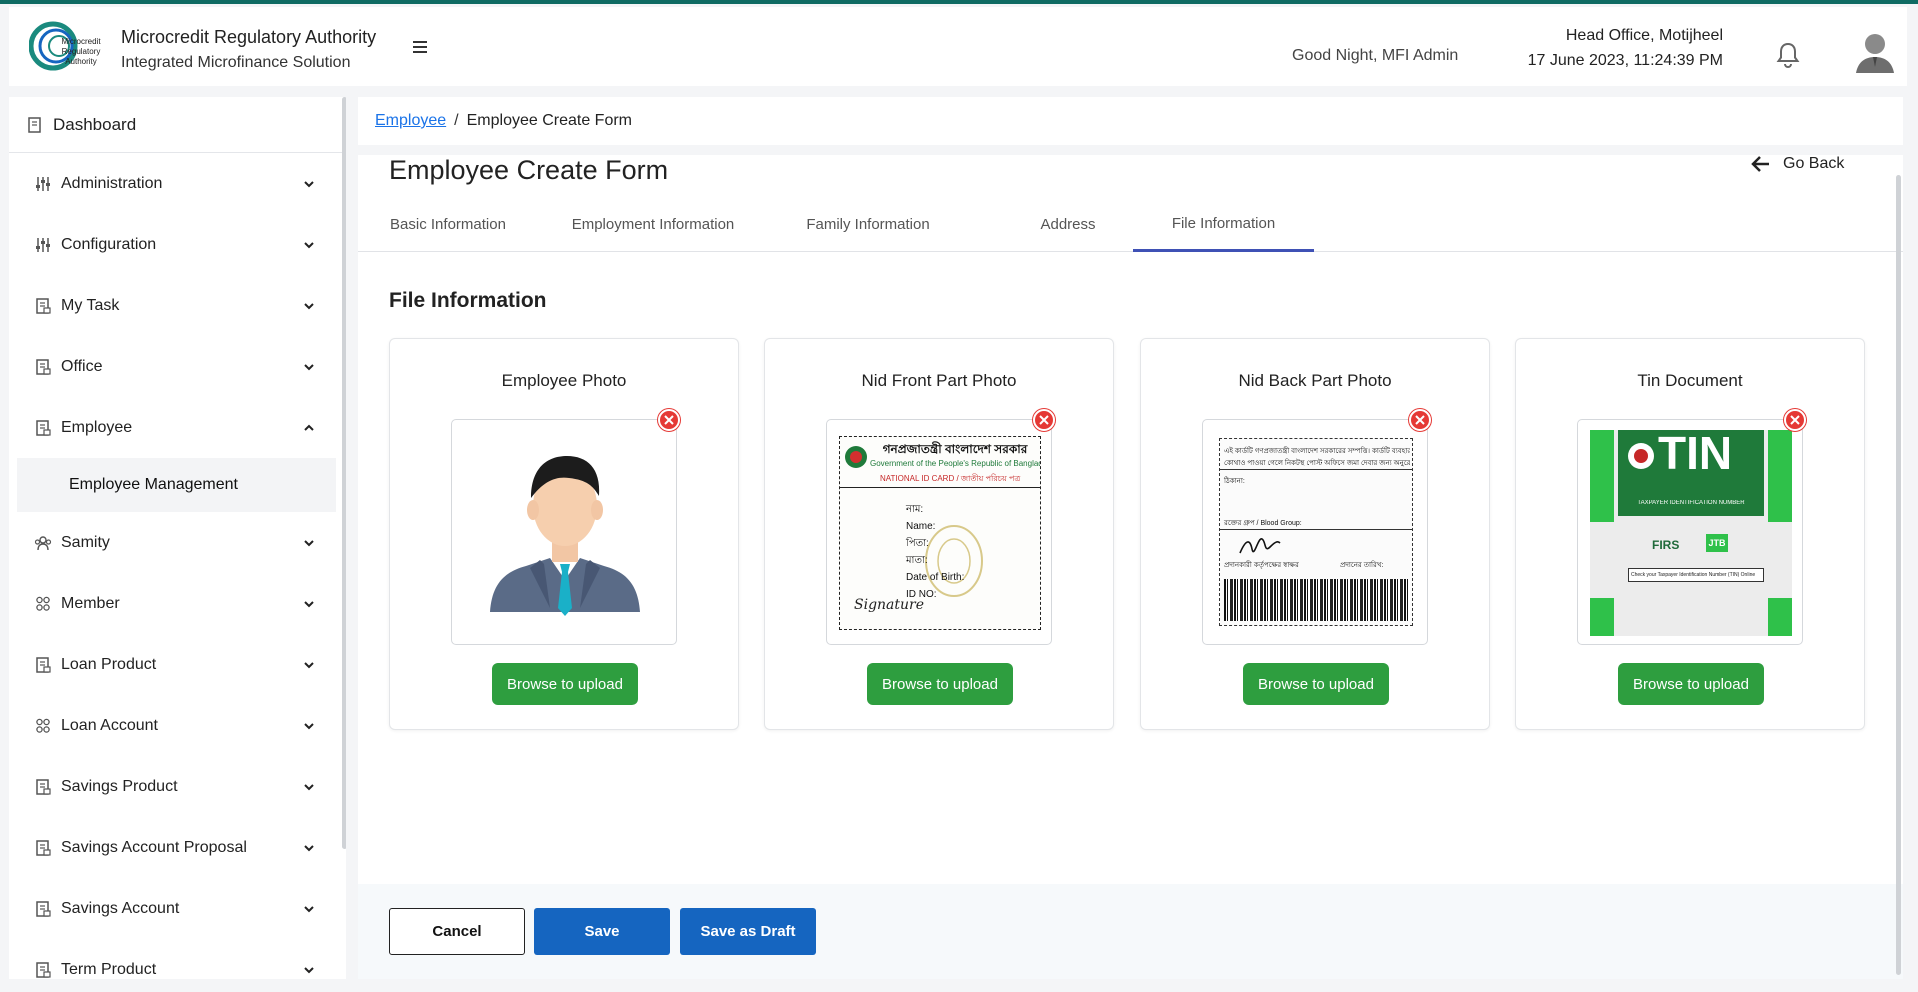 The width and height of the screenshot is (1918, 992). What do you see at coordinates (1797, 164) in the screenshot?
I see `go-back-button: Go Back` at bounding box center [1797, 164].